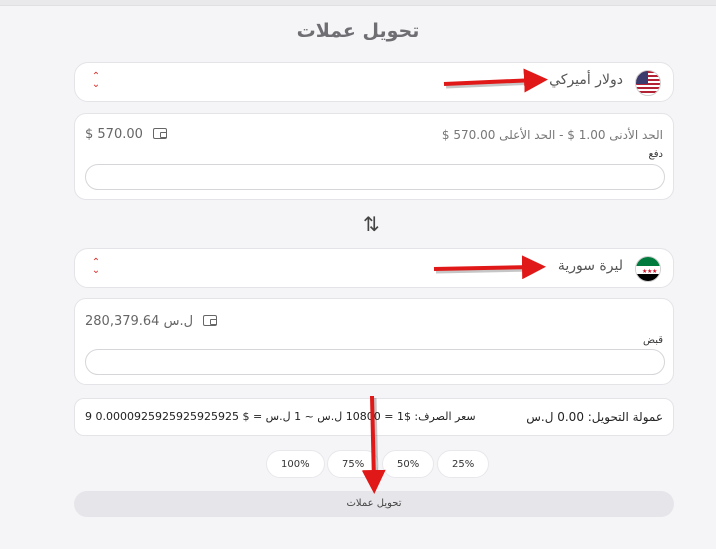 The image size is (716, 549). I want to click on syria-flag-icon: ★ ★ ★, so click(648, 269).